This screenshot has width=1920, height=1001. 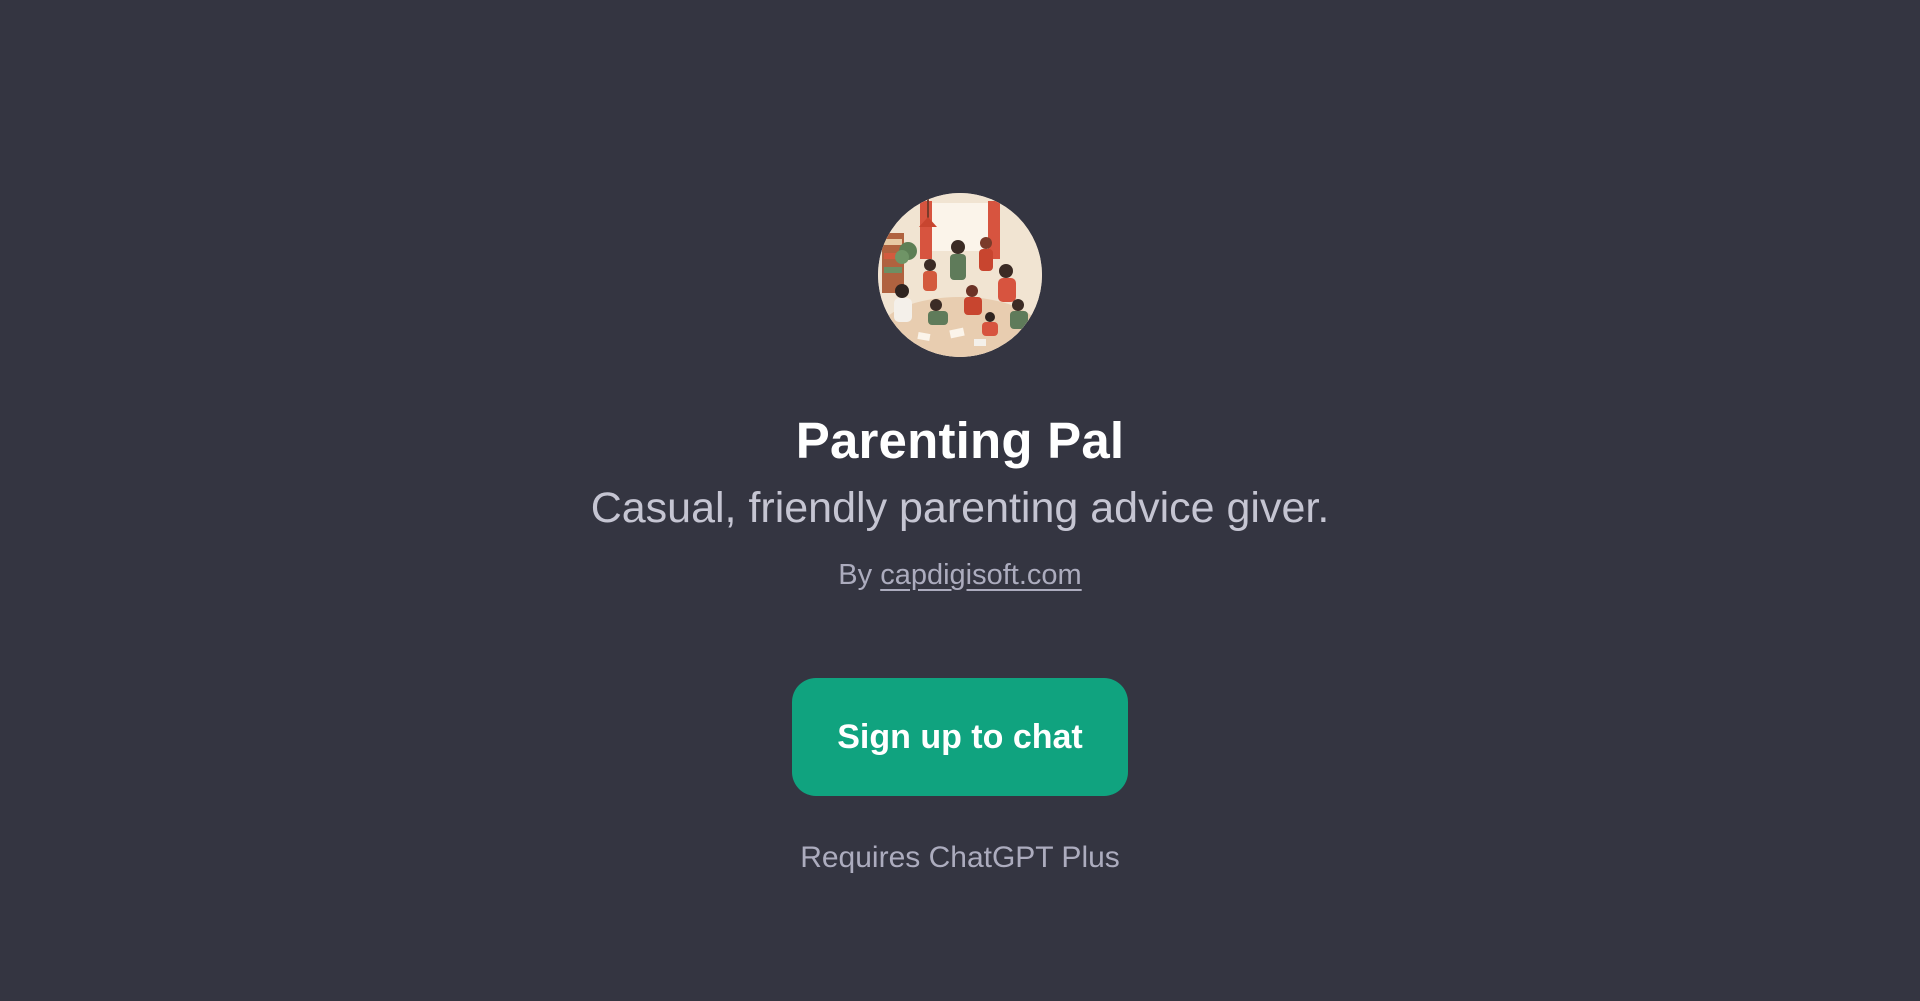 I want to click on family-illustration-icon, so click(x=960, y=275).